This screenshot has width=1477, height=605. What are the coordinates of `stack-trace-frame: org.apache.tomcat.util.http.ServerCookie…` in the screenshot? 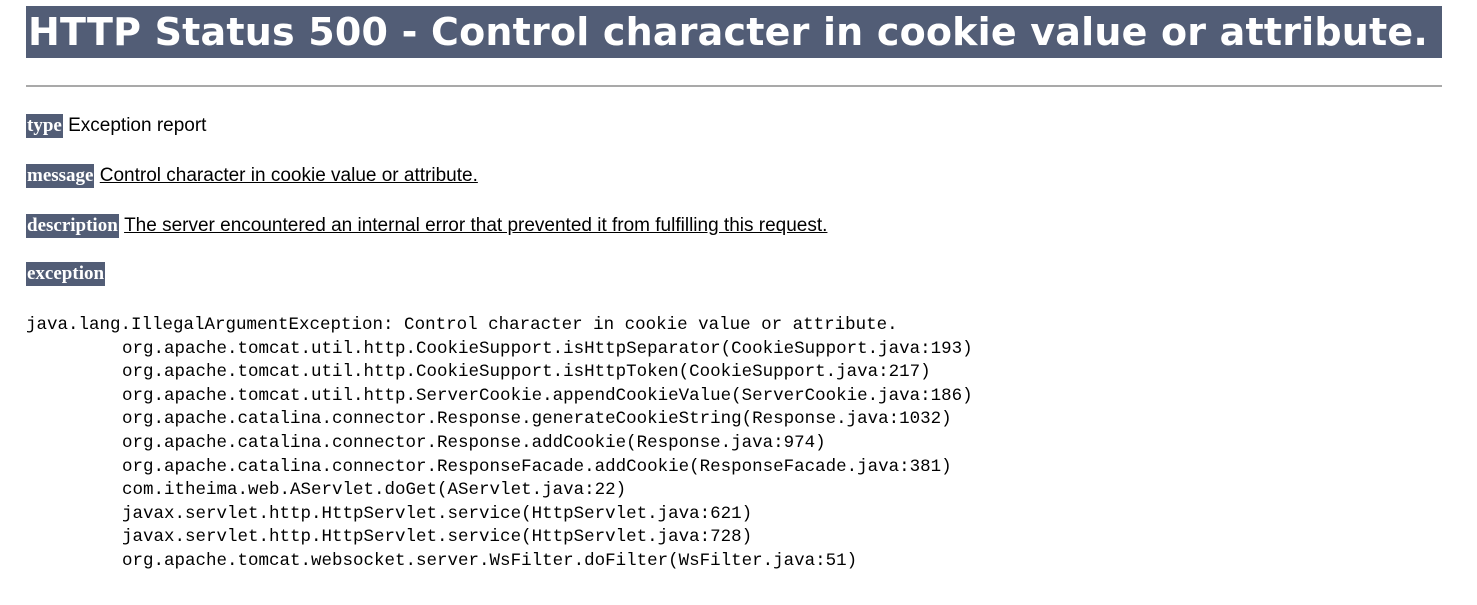 It's located at (547, 395).